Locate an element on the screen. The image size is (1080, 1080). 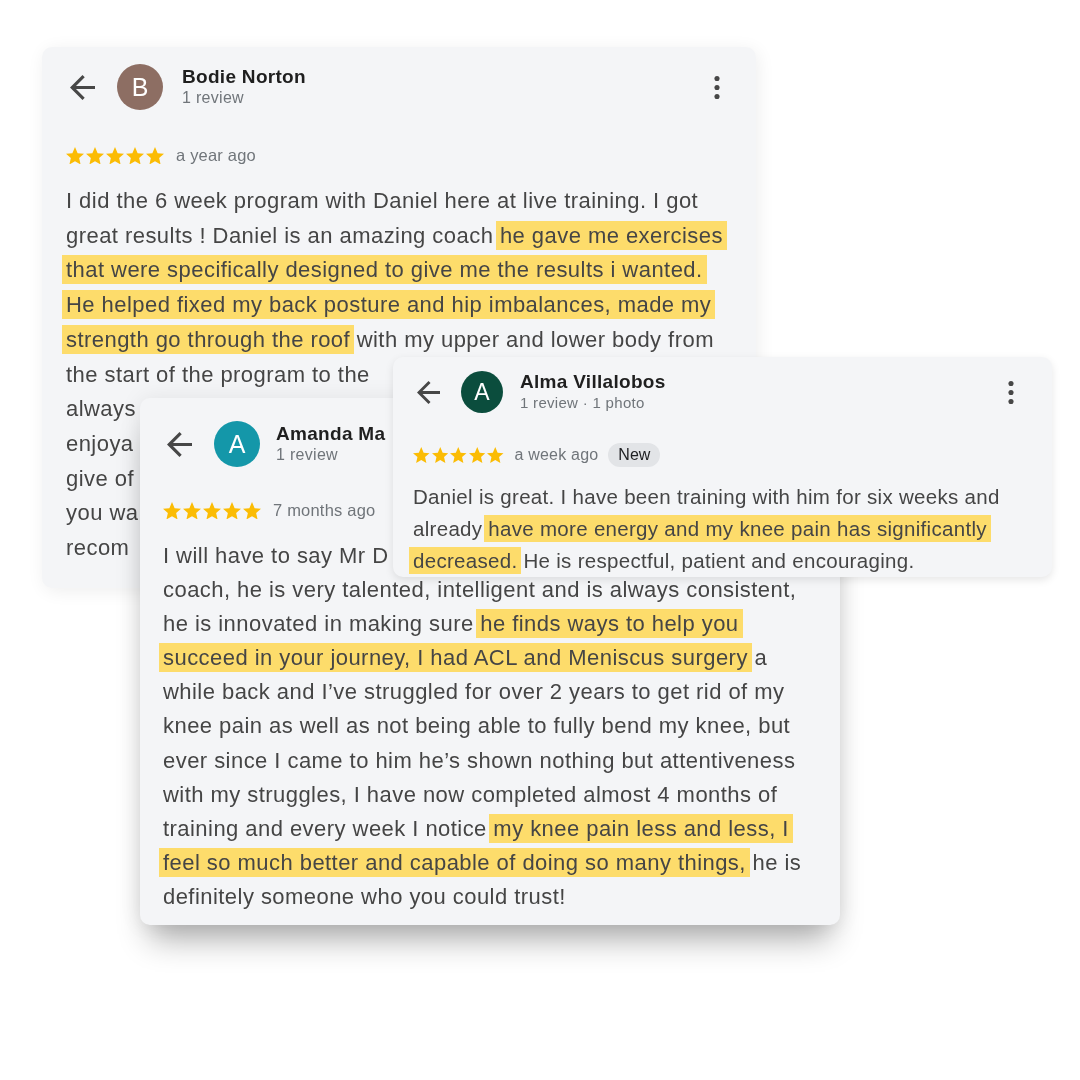
review-text-line: definitely someone who you could trust! is located at coordinates (364, 896).